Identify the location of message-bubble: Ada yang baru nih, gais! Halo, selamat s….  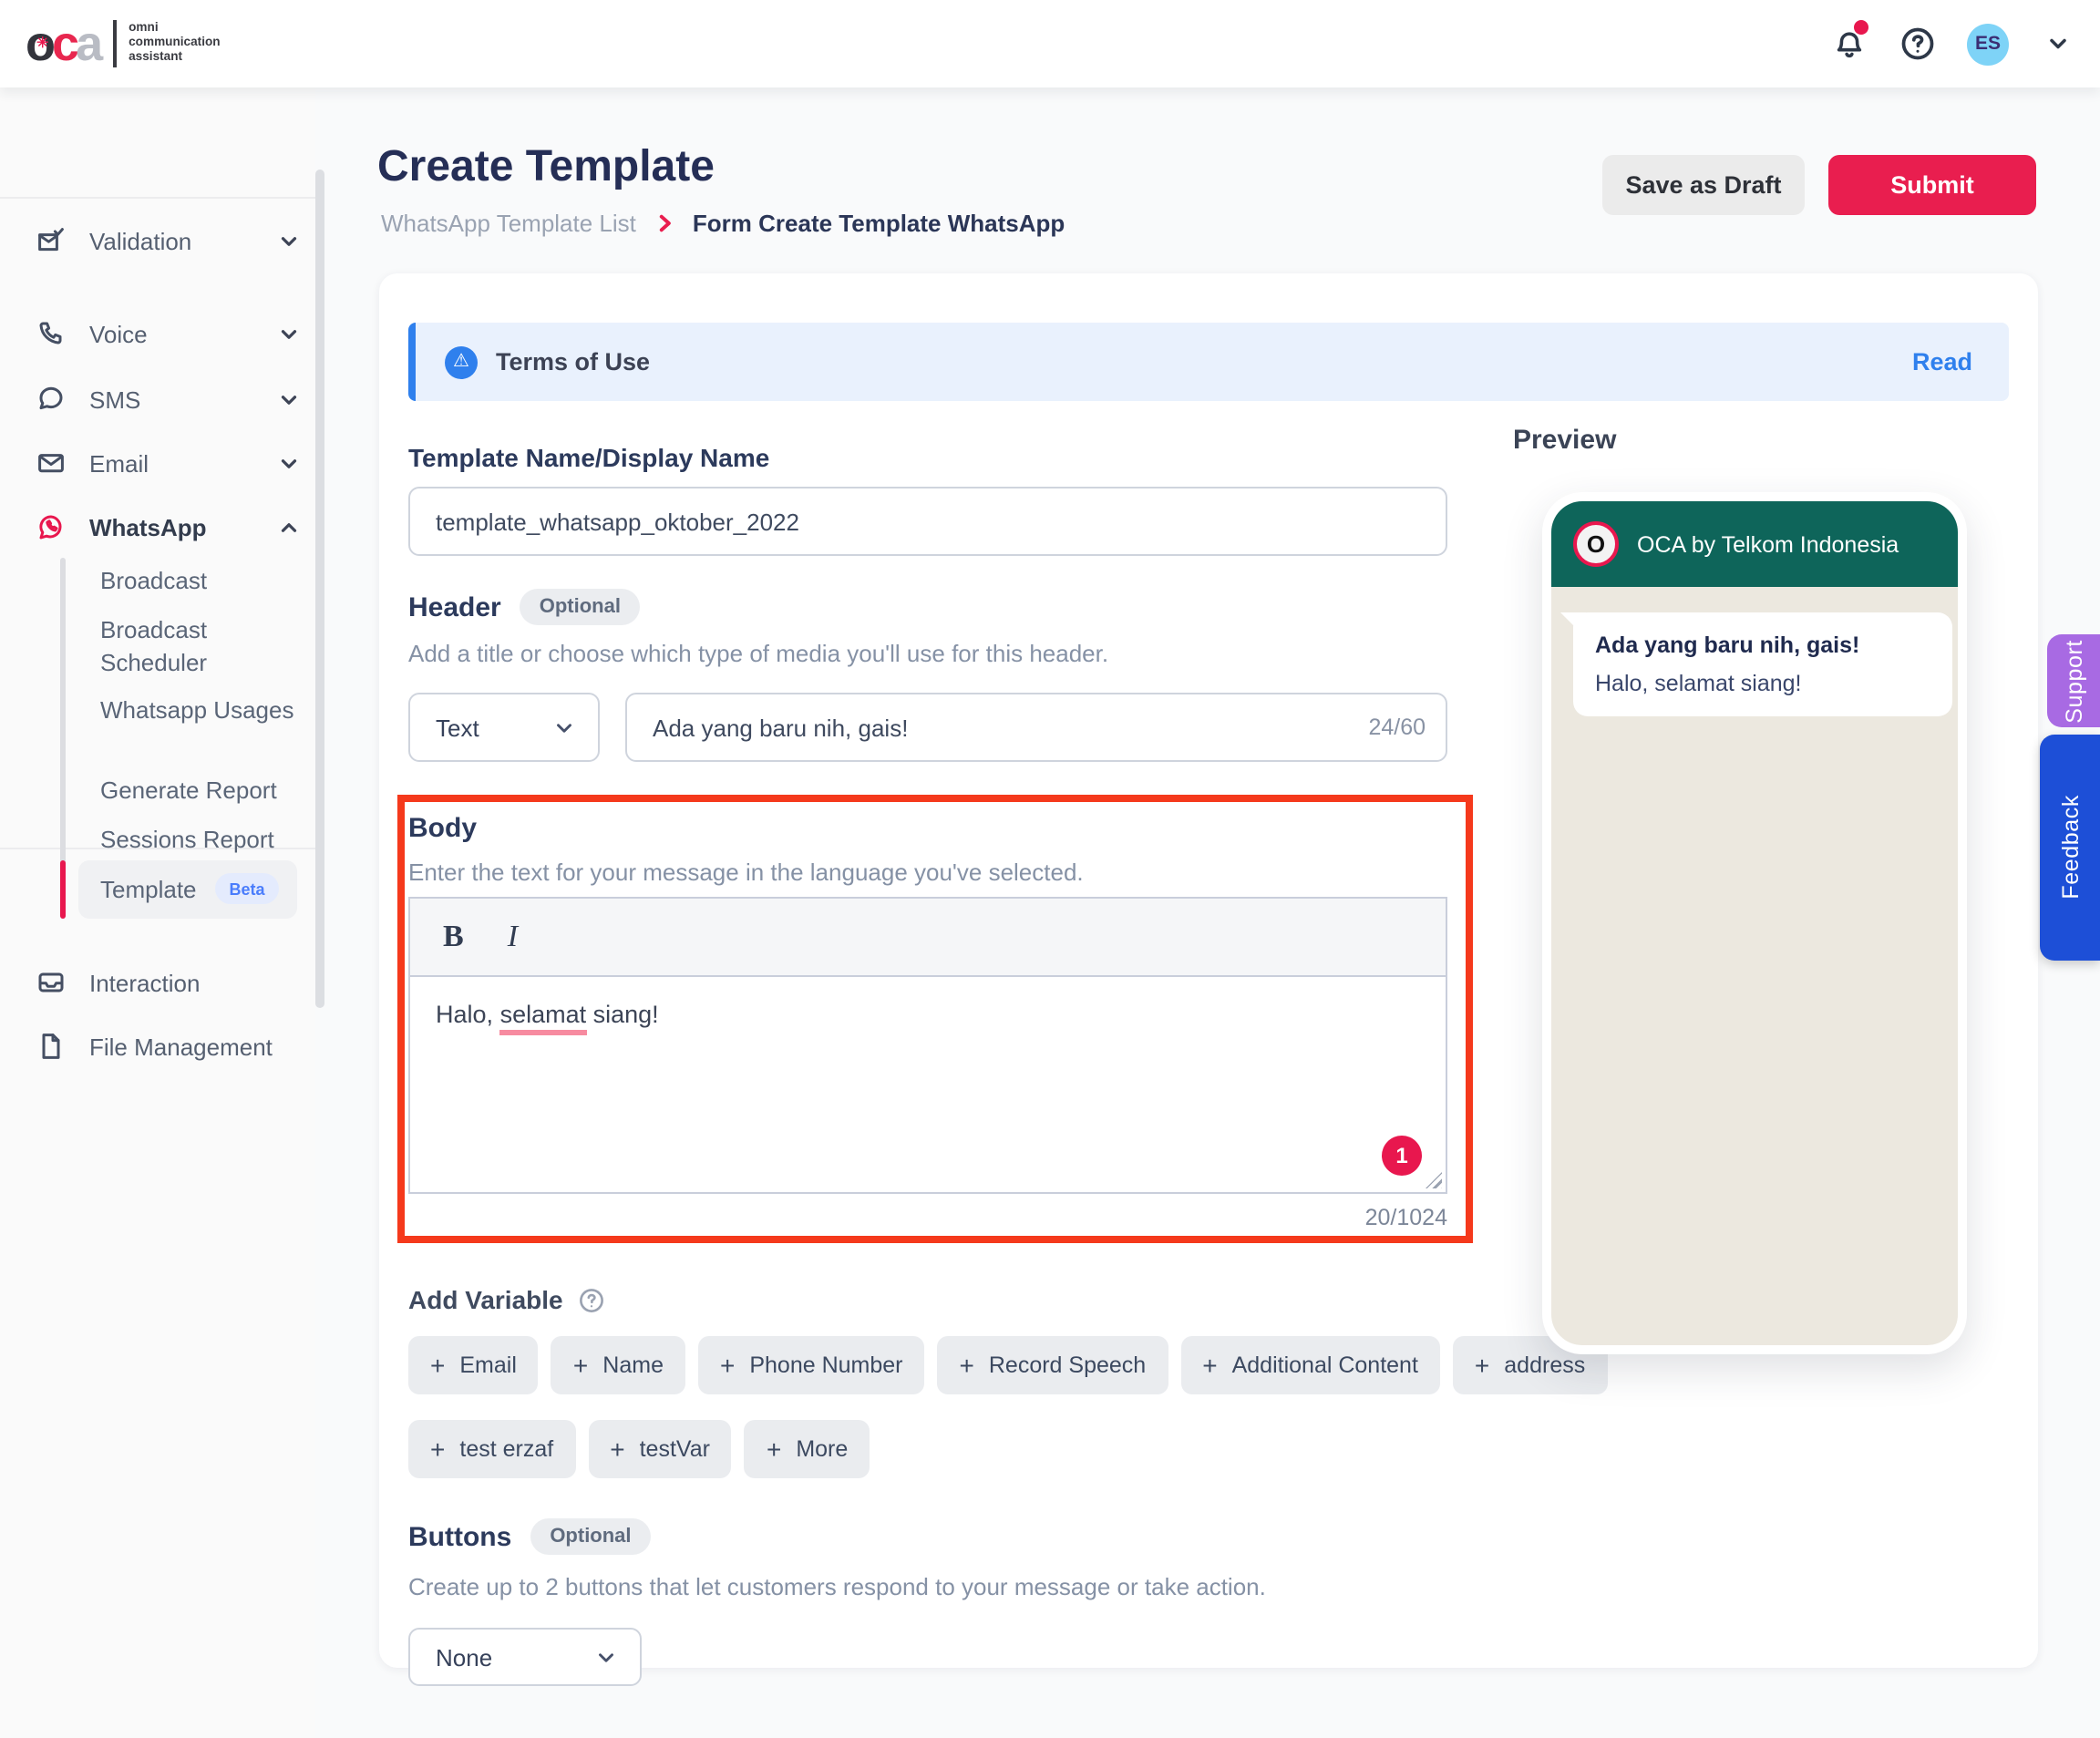
(1756, 664).